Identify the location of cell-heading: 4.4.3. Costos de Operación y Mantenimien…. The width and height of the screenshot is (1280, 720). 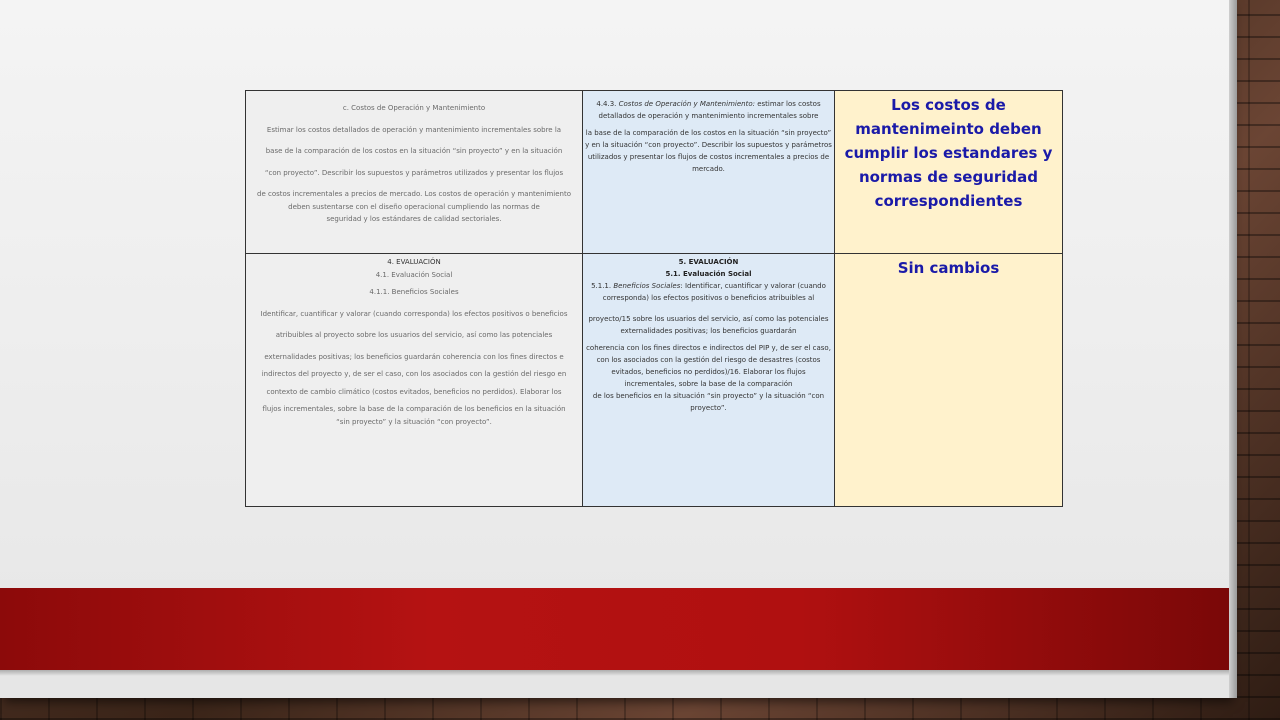
(708, 110).